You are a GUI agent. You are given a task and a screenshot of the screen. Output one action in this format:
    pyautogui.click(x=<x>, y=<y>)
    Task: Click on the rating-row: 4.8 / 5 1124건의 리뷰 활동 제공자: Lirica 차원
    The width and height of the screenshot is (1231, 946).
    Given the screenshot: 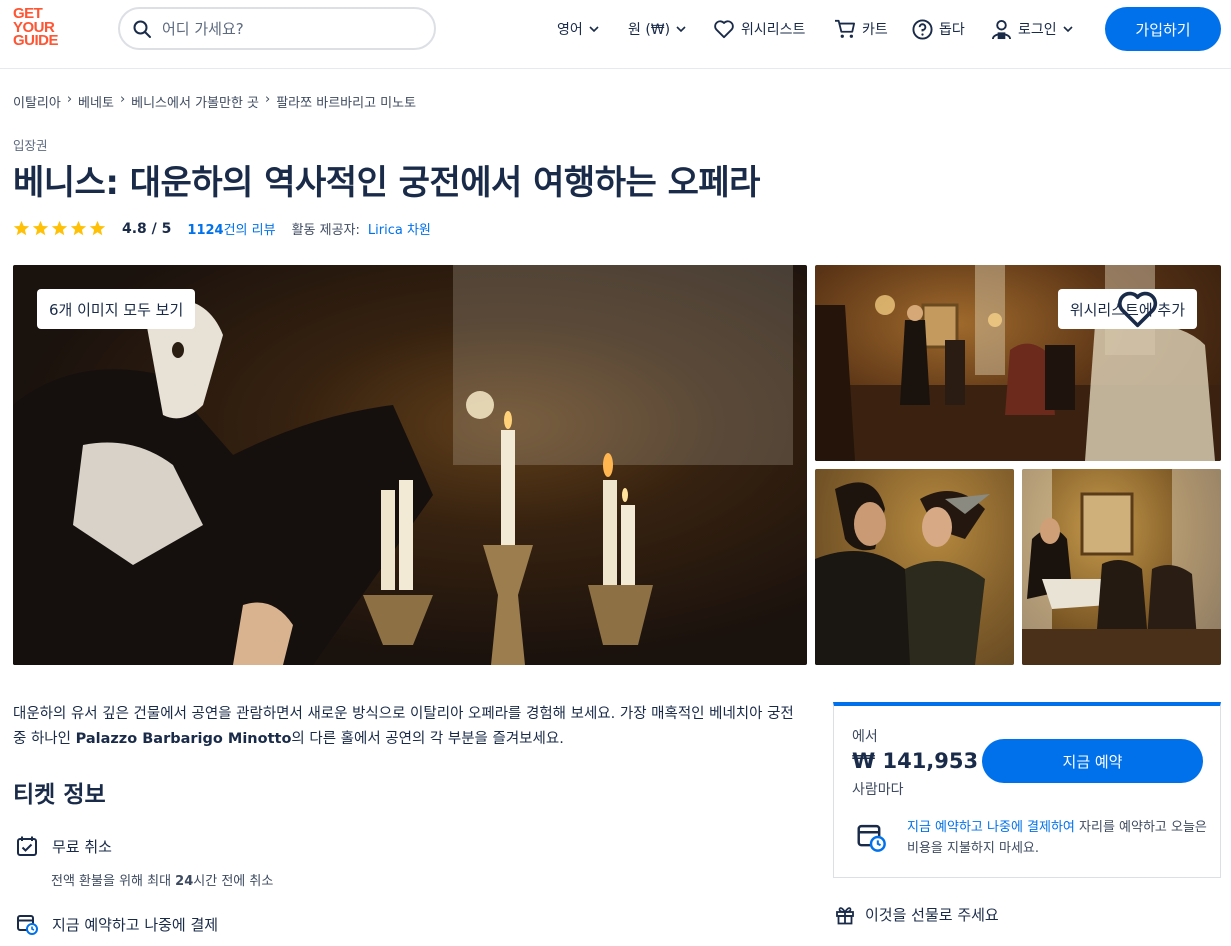 What is the action you would take?
    pyautogui.click(x=222, y=228)
    